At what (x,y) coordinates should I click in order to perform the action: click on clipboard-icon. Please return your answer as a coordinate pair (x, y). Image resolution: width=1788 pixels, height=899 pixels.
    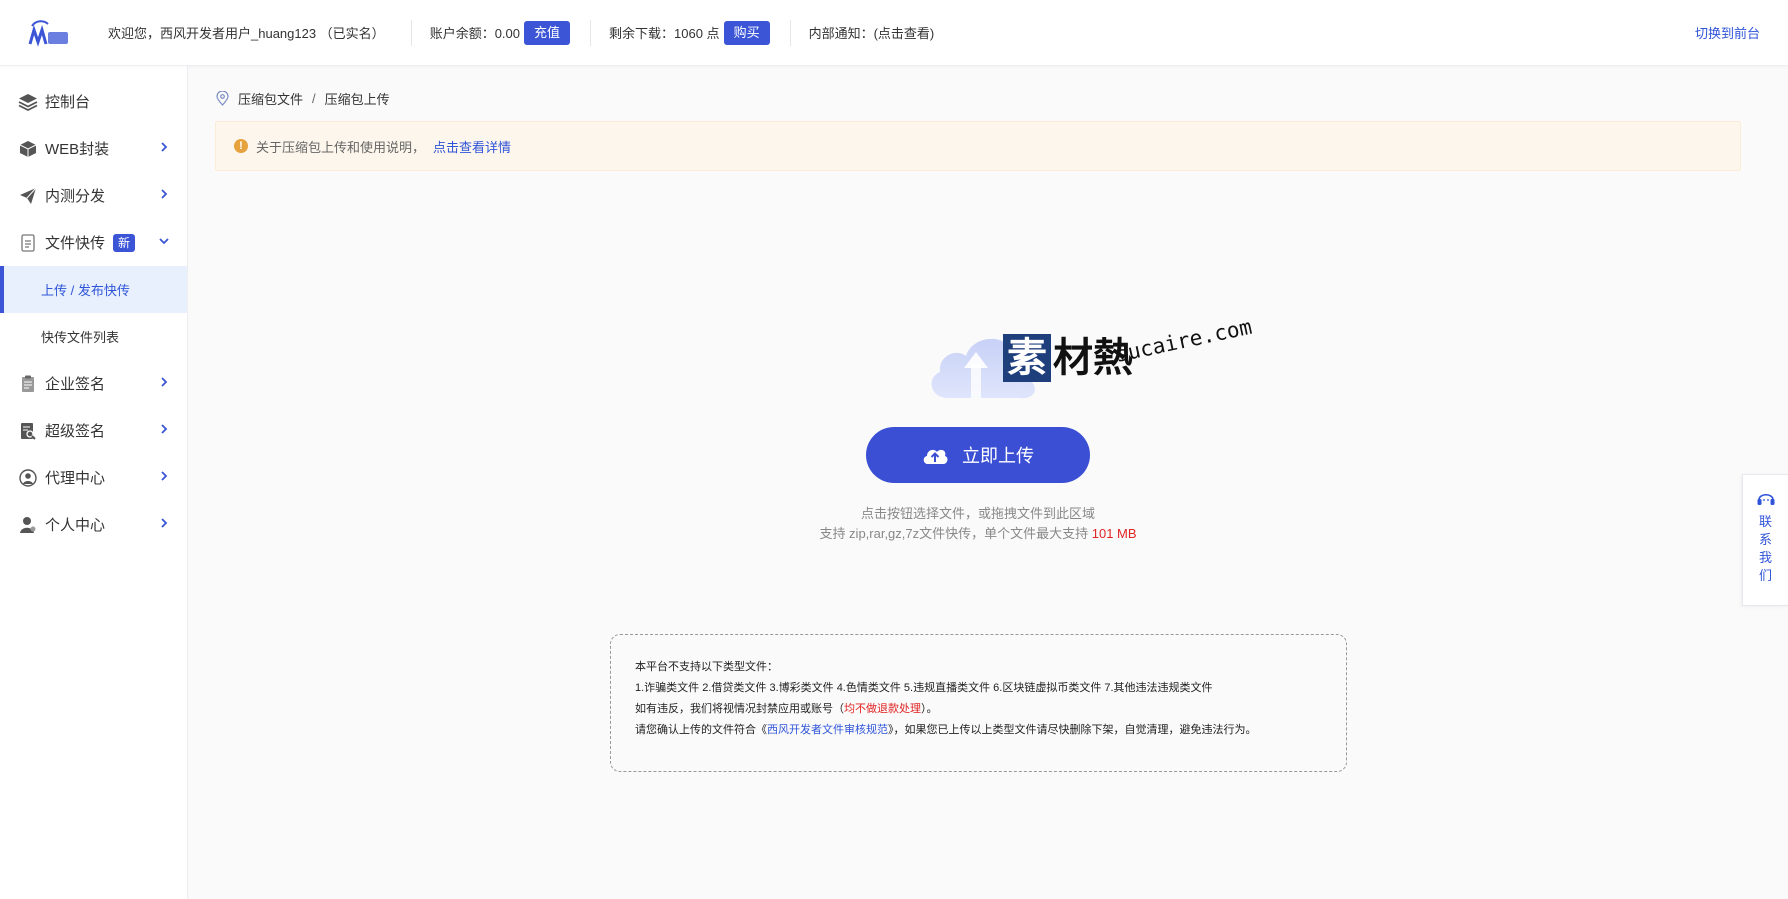
    Looking at the image, I should click on (28, 384).